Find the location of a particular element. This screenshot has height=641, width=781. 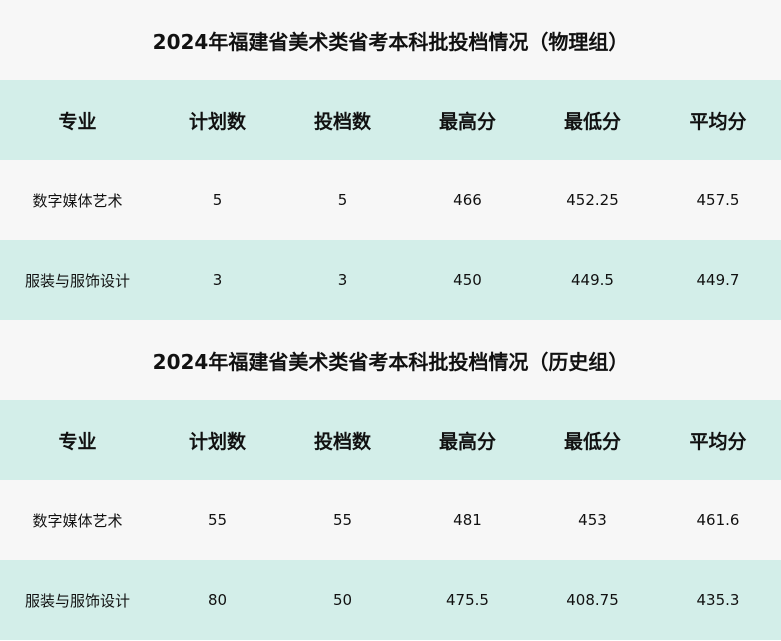

cell-plan-count: 80 is located at coordinates (217, 600).